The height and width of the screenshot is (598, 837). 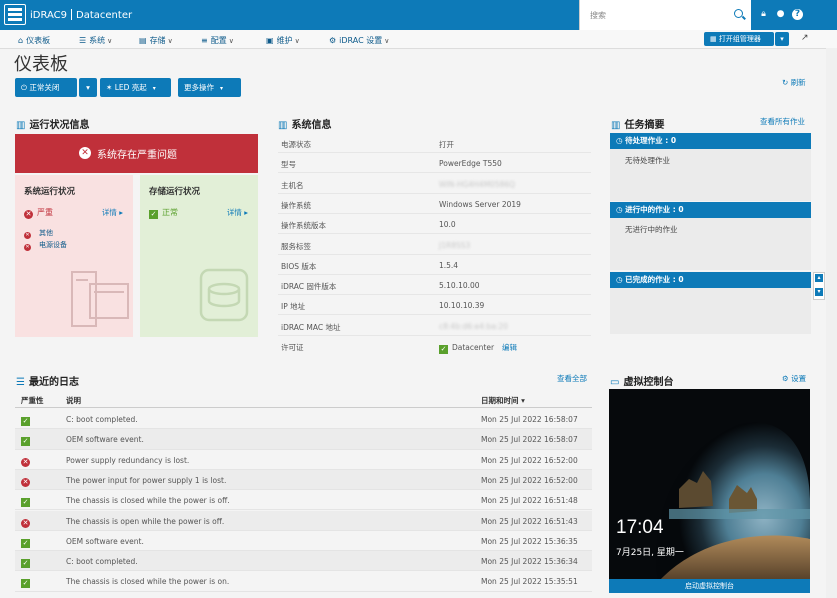 What do you see at coordinates (88, 87) in the screenshot?
I see `shutdown-dropdown: ▾` at bounding box center [88, 87].